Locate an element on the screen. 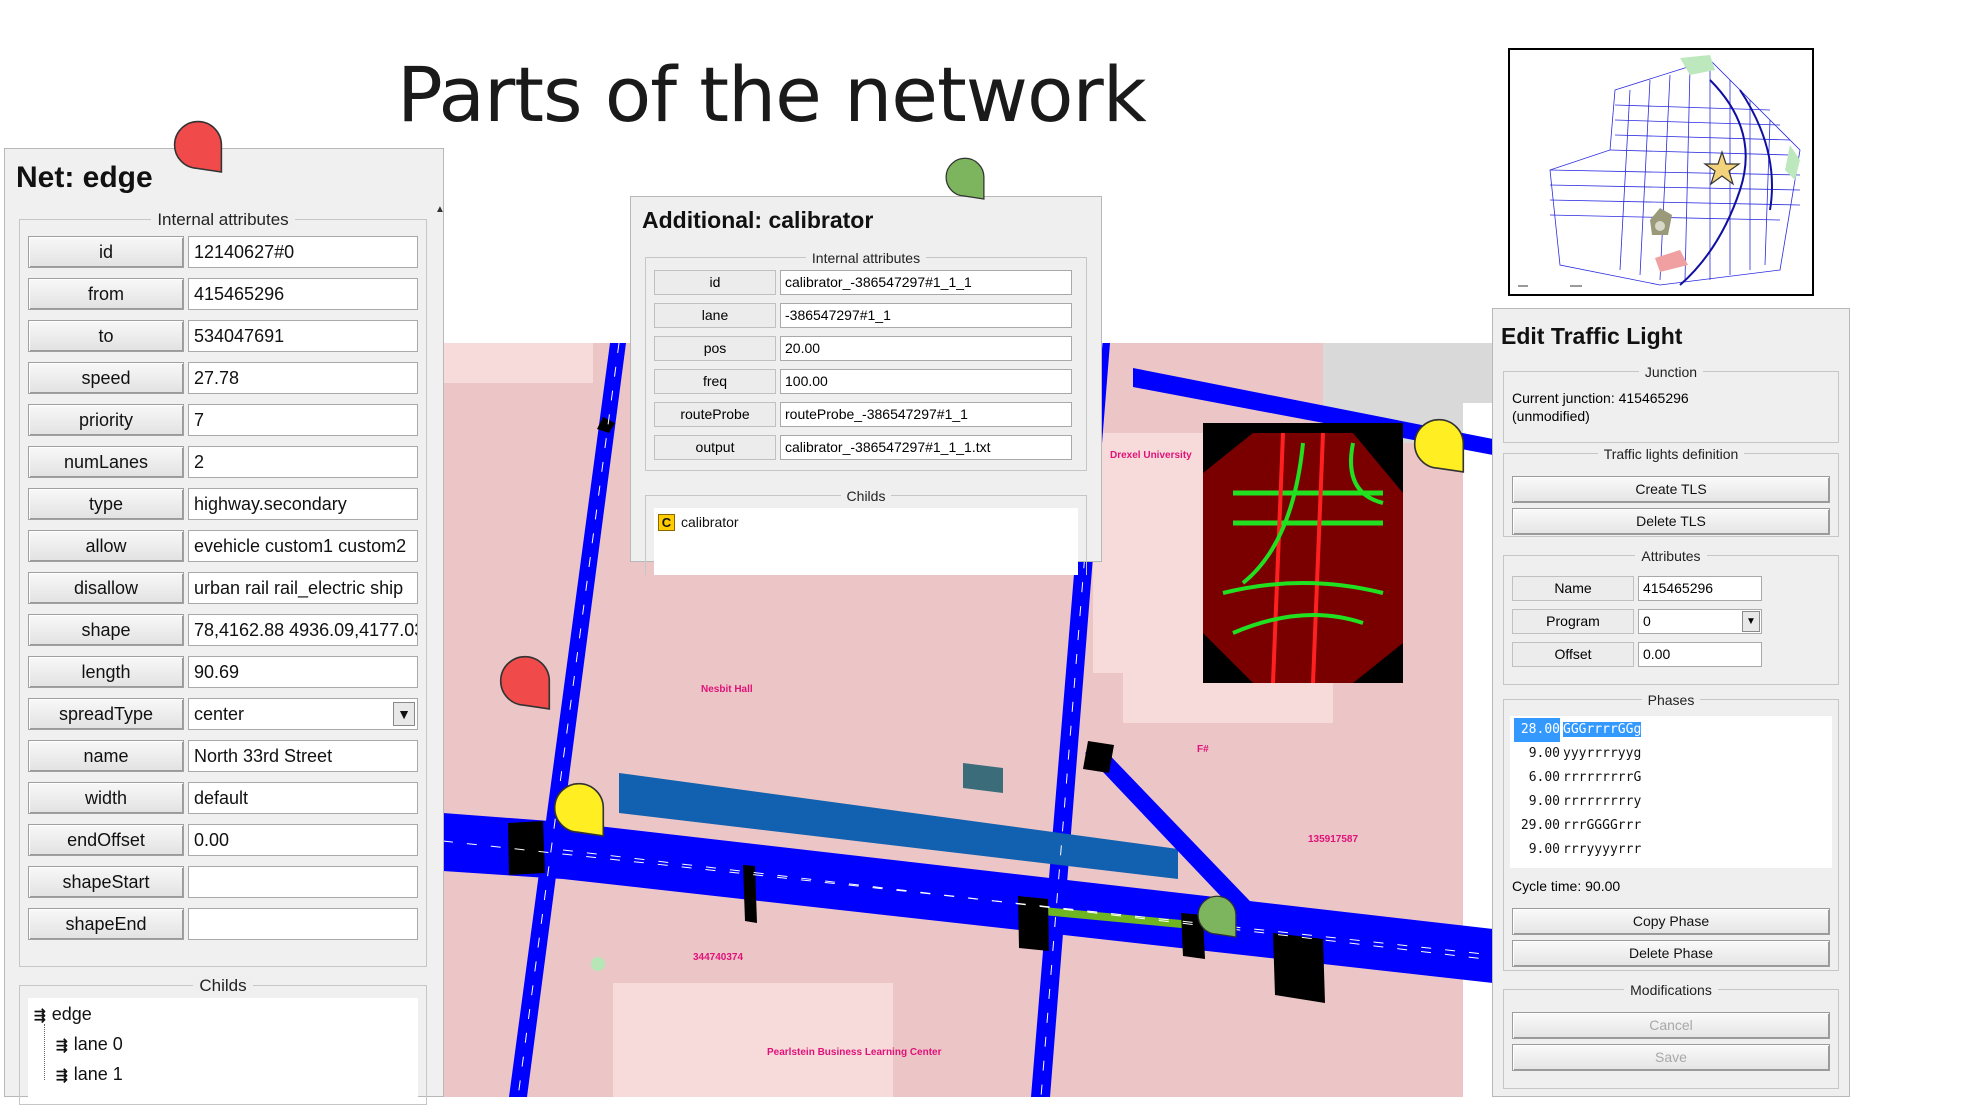 This screenshot has height=1105, width=1986. calibrator-output-field: calibrator_-386547297#1_1_1.txt is located at coordinates (926, 447).